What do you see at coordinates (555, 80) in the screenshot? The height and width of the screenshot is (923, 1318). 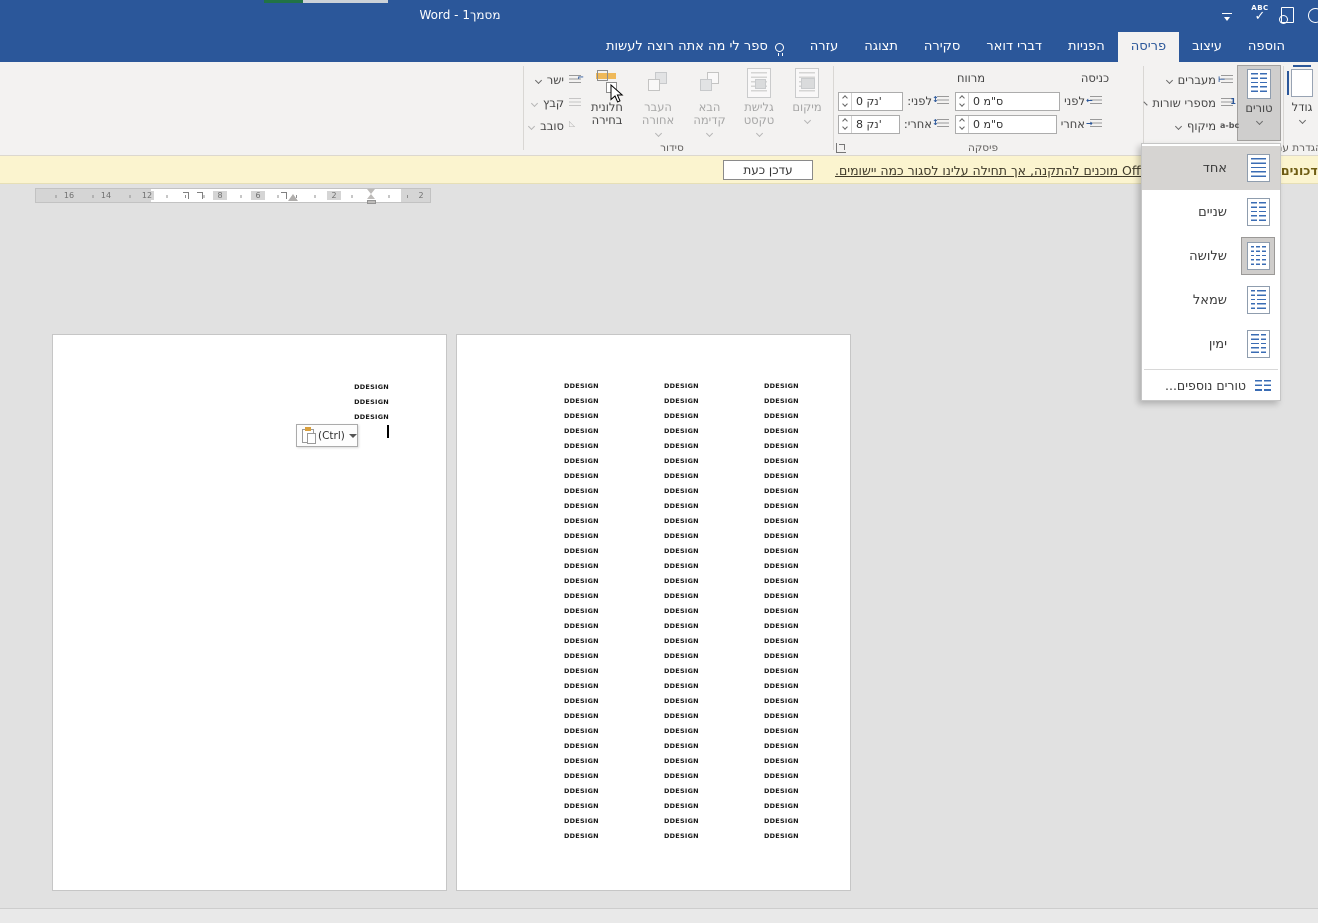 I see `align-button: ⌐ ישר` at bounding box center [555, 80].